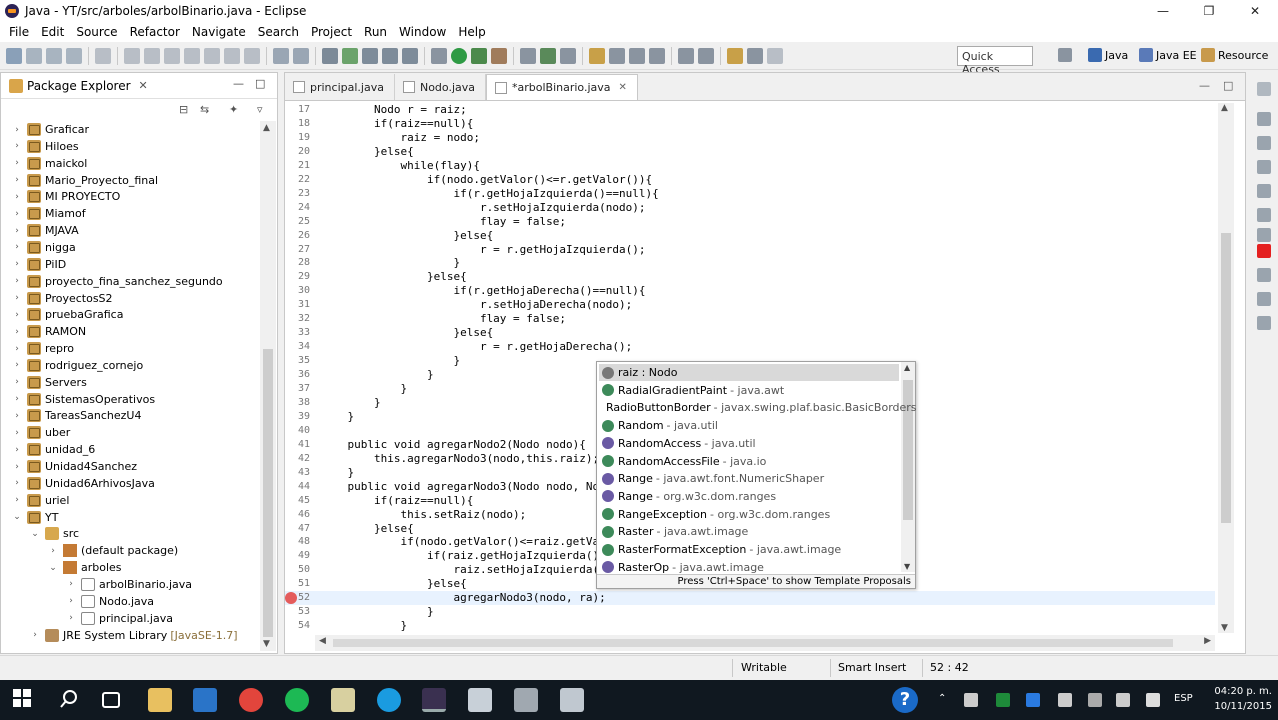 The width and height of the screenshot is (1278, 720). Describe the element at coordinates (1123, 700) in the screenshot. I see `volume-icon` at that location.